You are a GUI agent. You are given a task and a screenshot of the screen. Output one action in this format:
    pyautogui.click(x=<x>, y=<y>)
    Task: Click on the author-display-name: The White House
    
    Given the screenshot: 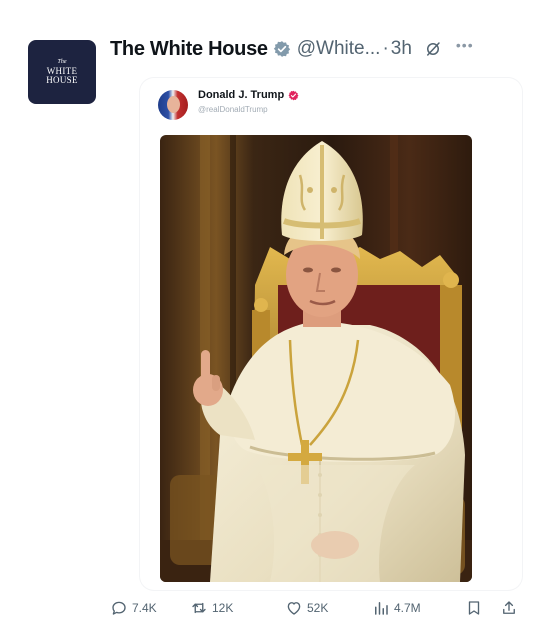 What is the action you would take?
    pyautogui.click(x=189, y=49)
    